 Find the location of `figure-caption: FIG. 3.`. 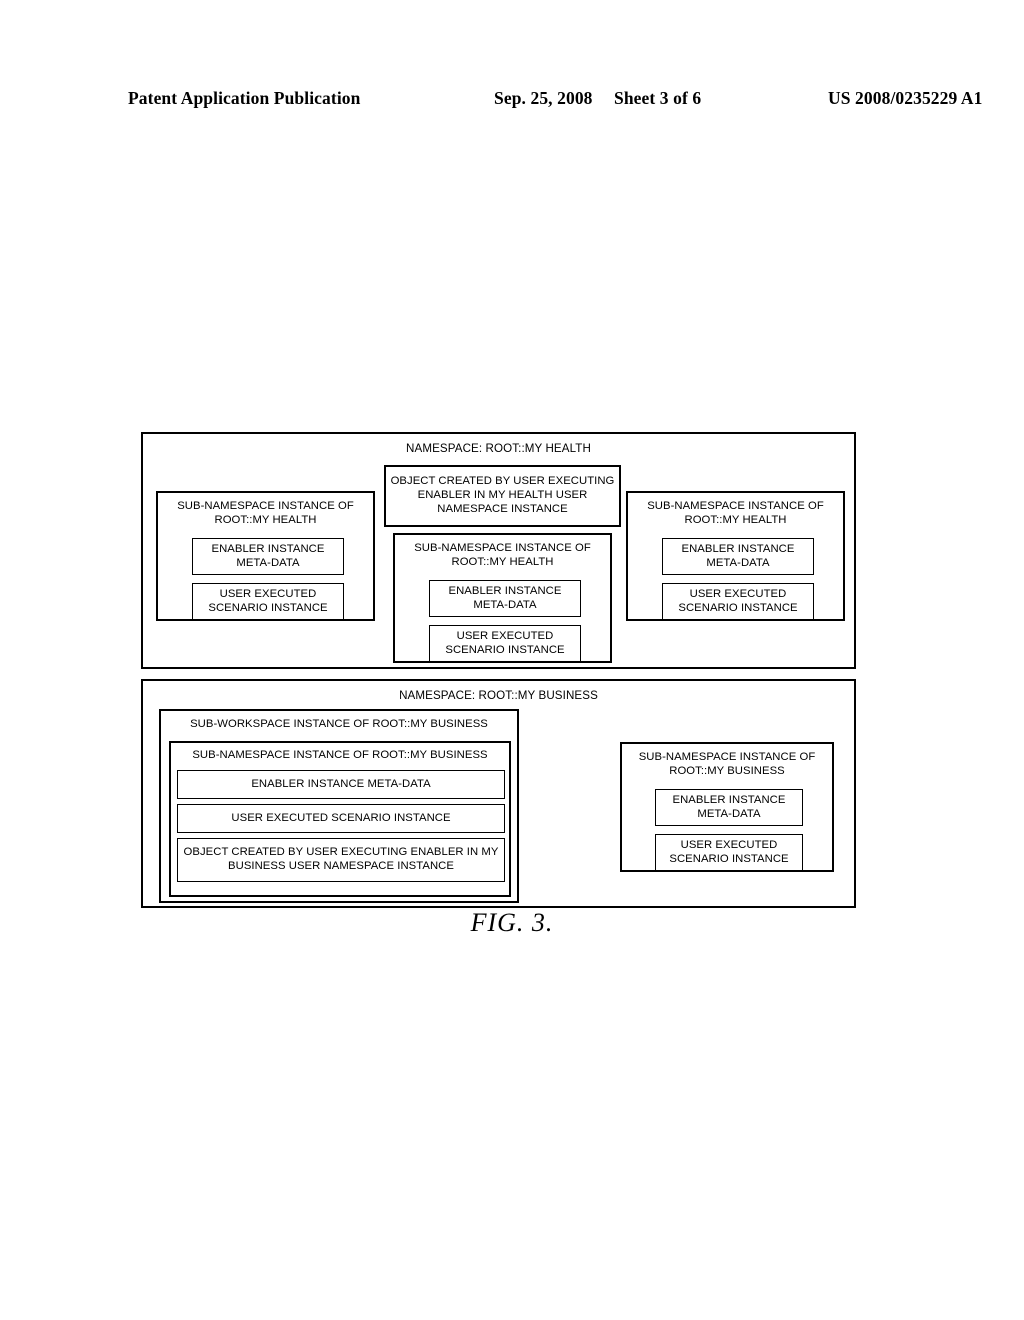

figure-caption: FIG. 3. is located at coordinates (512, 922).